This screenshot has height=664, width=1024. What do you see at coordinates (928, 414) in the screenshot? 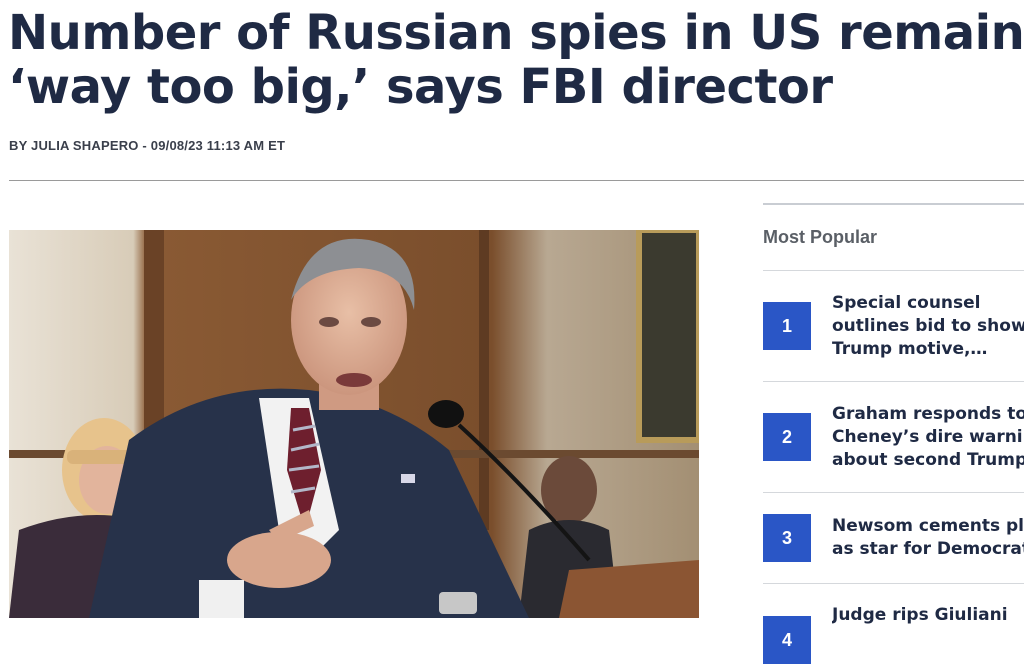
I see `title-line: Graham responds to` at bounding box center [928, 414].